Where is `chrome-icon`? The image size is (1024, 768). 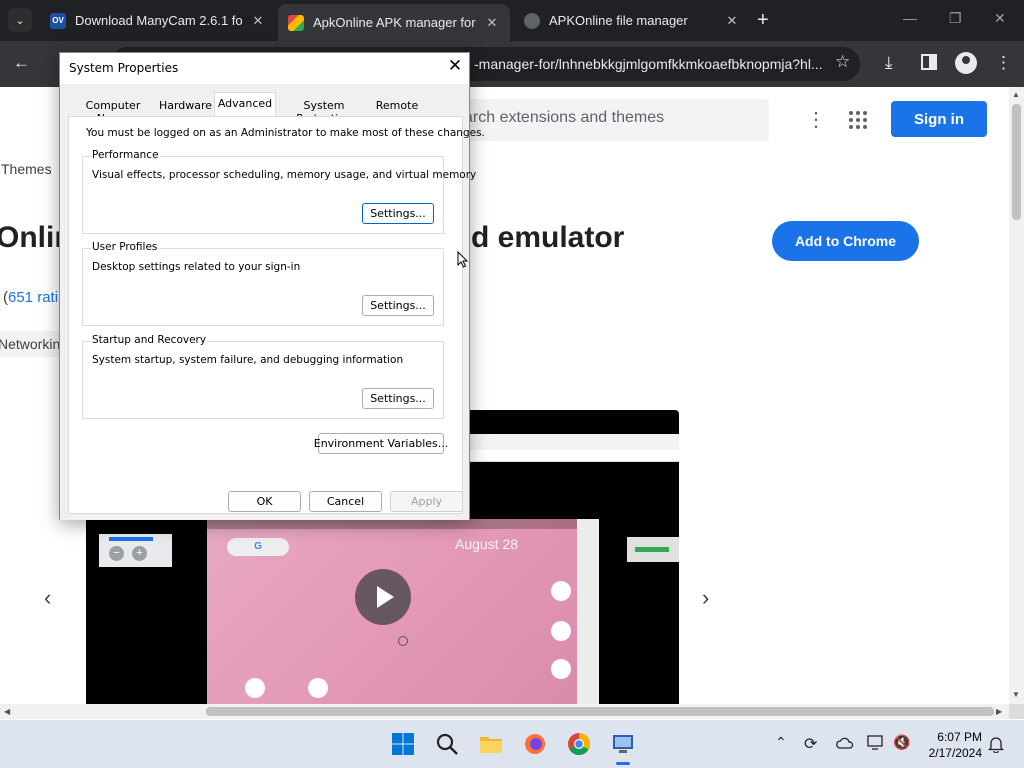
chrome-icon is located at coordinates (579, 744).